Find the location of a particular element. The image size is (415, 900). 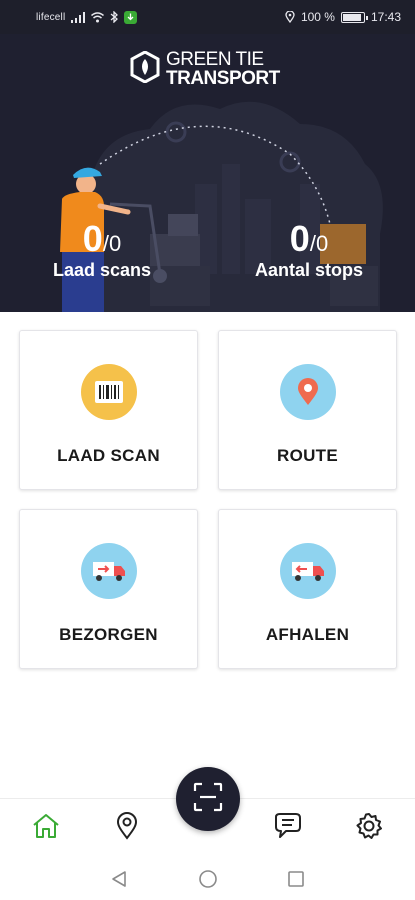

status-bar: lifecell 100 % 17:43 is located at coordinates (207, 17).